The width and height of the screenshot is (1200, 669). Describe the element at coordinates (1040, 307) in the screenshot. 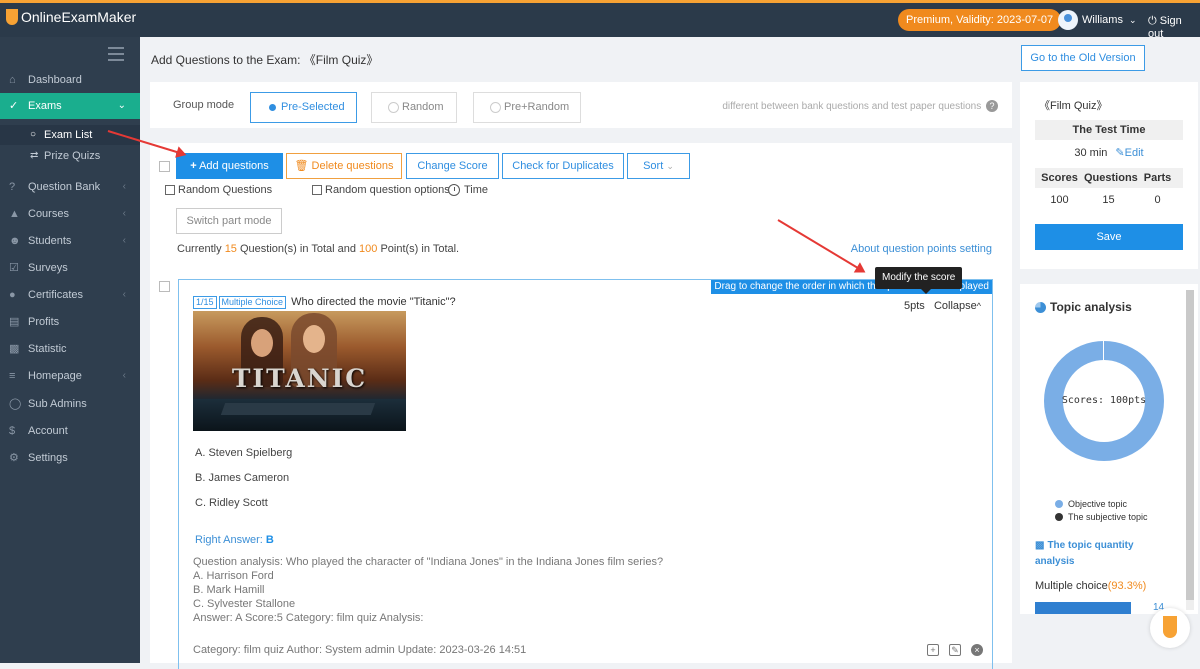

I see `pie-chart-icon` at that location.